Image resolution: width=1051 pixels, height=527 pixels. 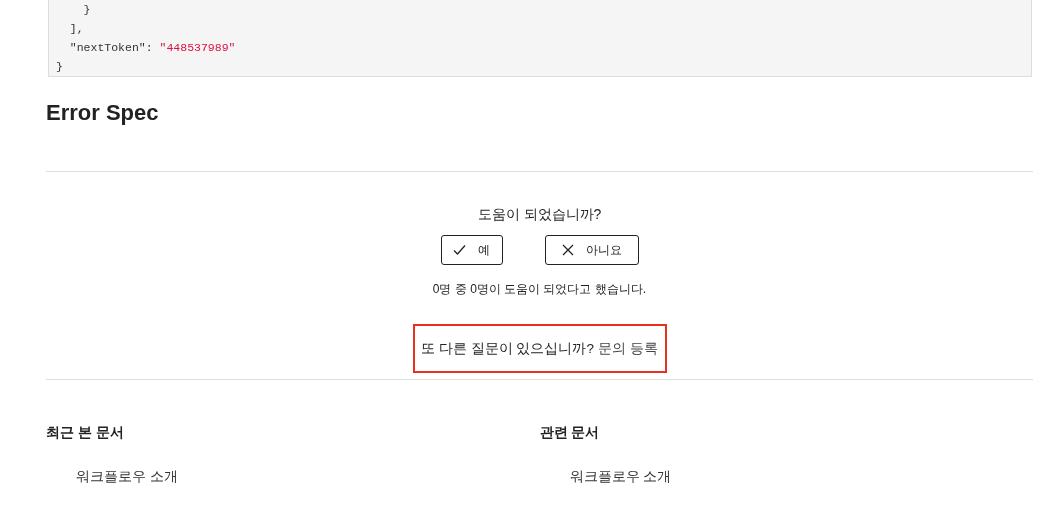 What do you see at coordinates (76, 29) in the screenshot?
I see `code-line: ],` at bounding box center [76, 29].